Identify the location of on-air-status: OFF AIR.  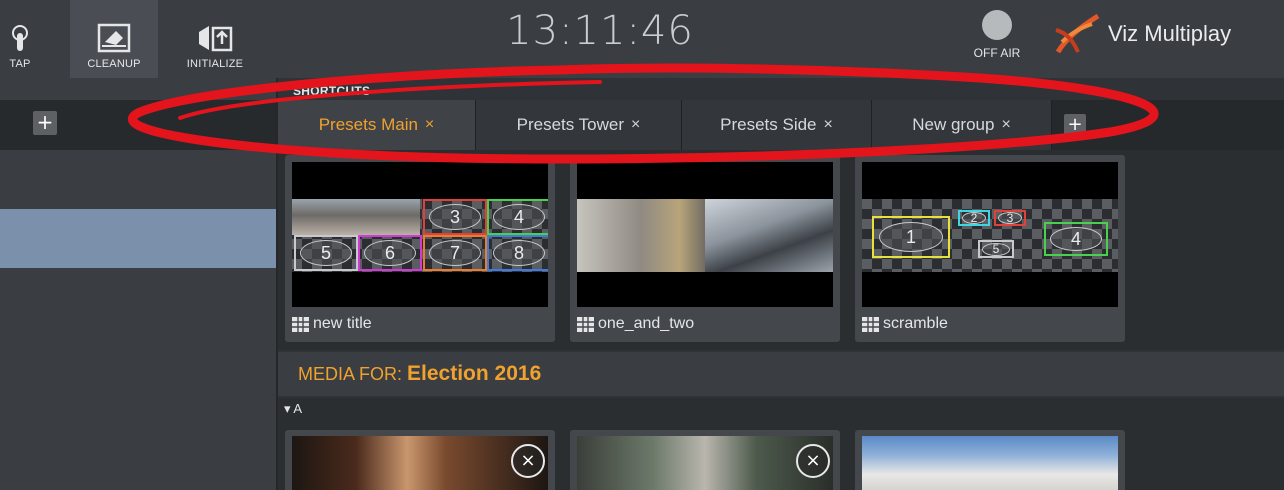
(997, 35).